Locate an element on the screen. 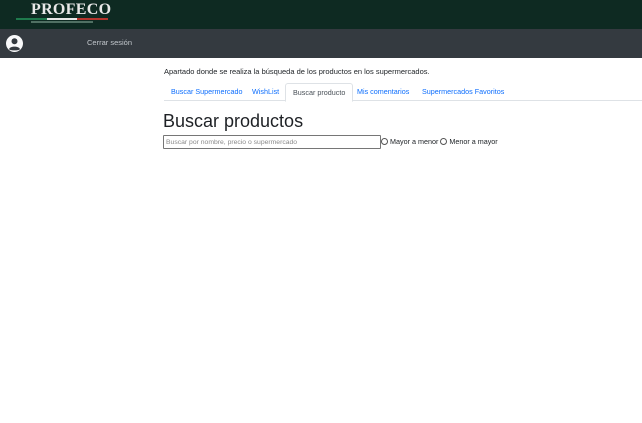  logo-stripe-green is located at coordinates (31, 19).